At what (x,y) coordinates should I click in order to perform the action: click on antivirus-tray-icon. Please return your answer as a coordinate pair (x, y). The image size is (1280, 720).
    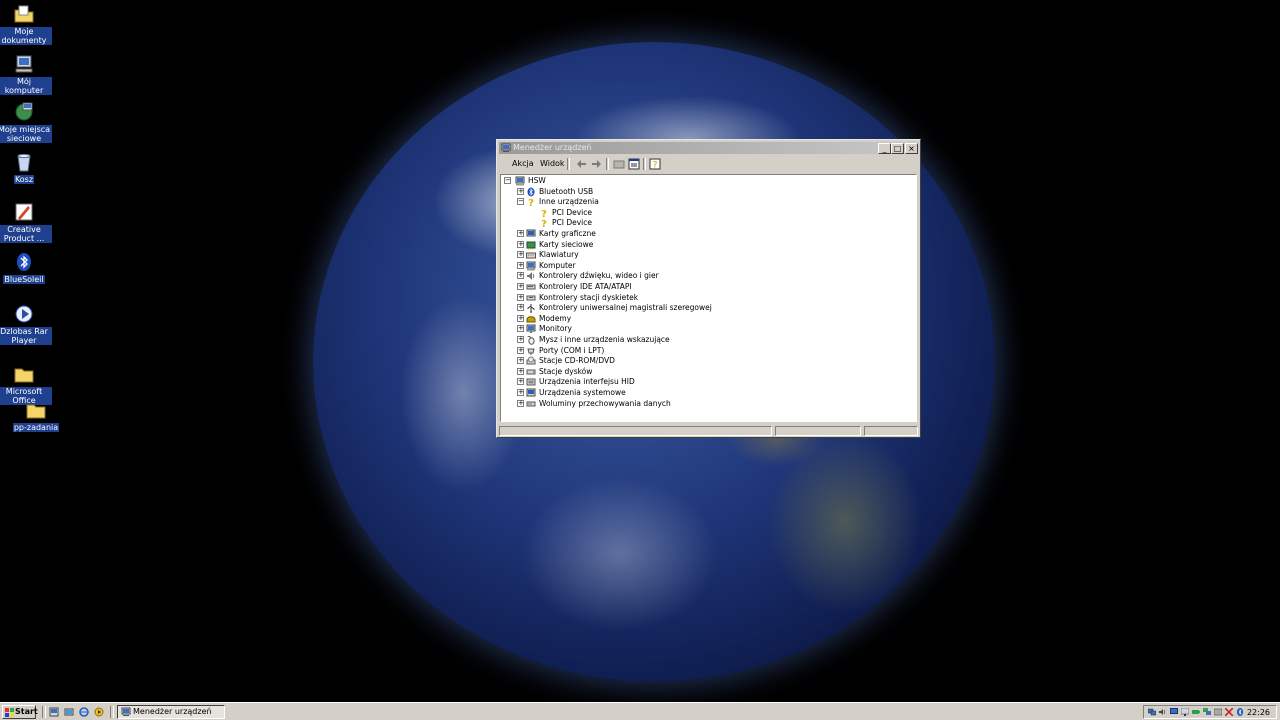
    Looking at the image, I should click on (1229, 712).